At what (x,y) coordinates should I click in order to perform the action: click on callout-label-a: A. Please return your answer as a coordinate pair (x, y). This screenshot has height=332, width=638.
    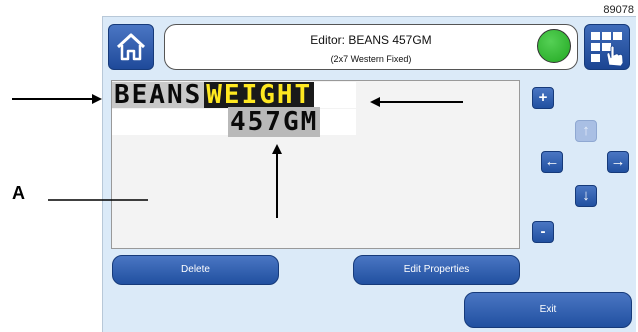
    Looking at the image, I should click on (18, 193).